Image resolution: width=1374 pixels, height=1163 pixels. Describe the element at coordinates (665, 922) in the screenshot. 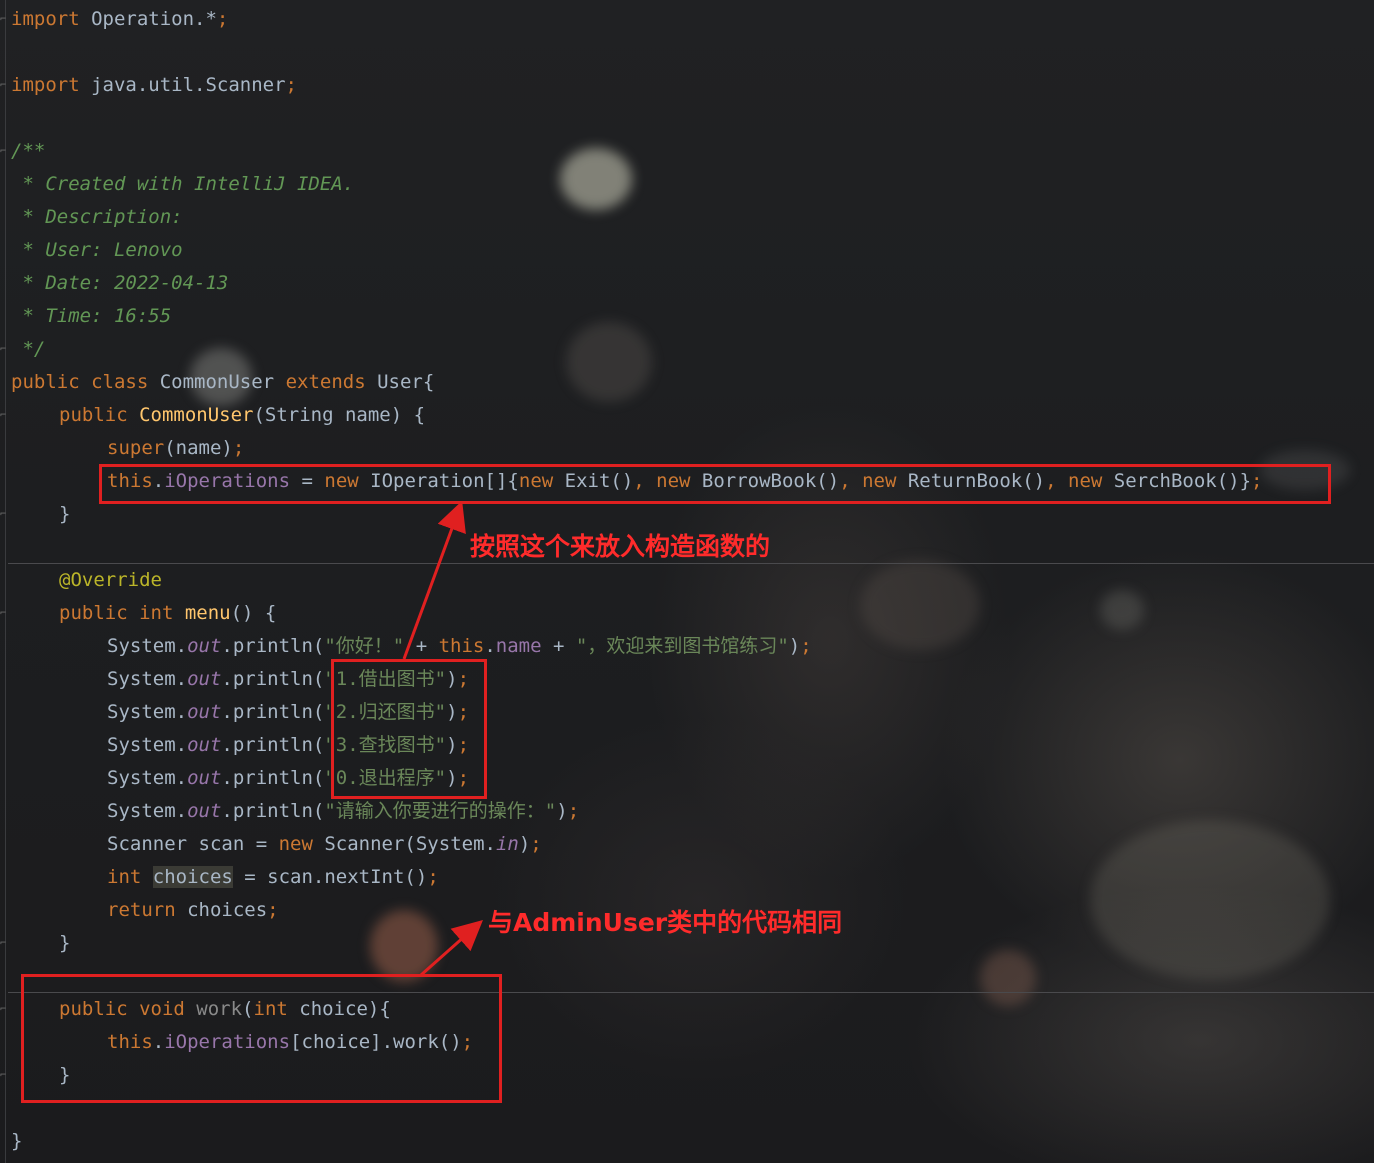

I see `annotation-same-code-note: 与AdminUser类中的代码相同` at that location.